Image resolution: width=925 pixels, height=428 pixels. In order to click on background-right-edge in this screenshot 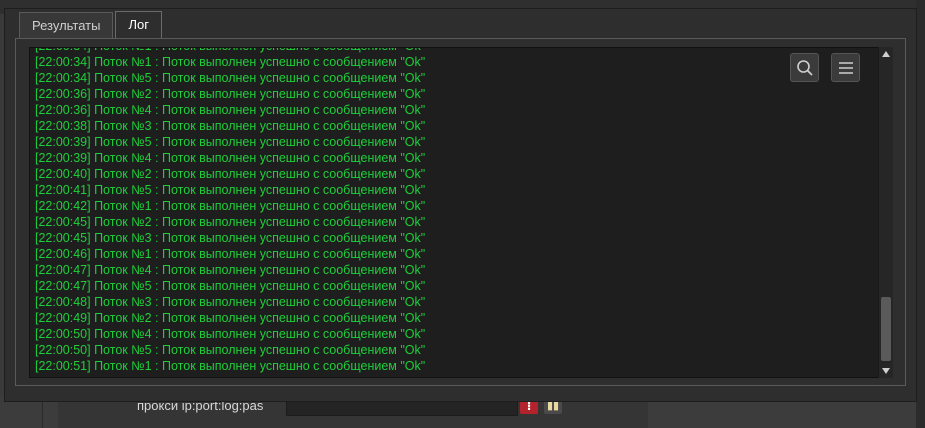, I will do `click(920, 214)`.